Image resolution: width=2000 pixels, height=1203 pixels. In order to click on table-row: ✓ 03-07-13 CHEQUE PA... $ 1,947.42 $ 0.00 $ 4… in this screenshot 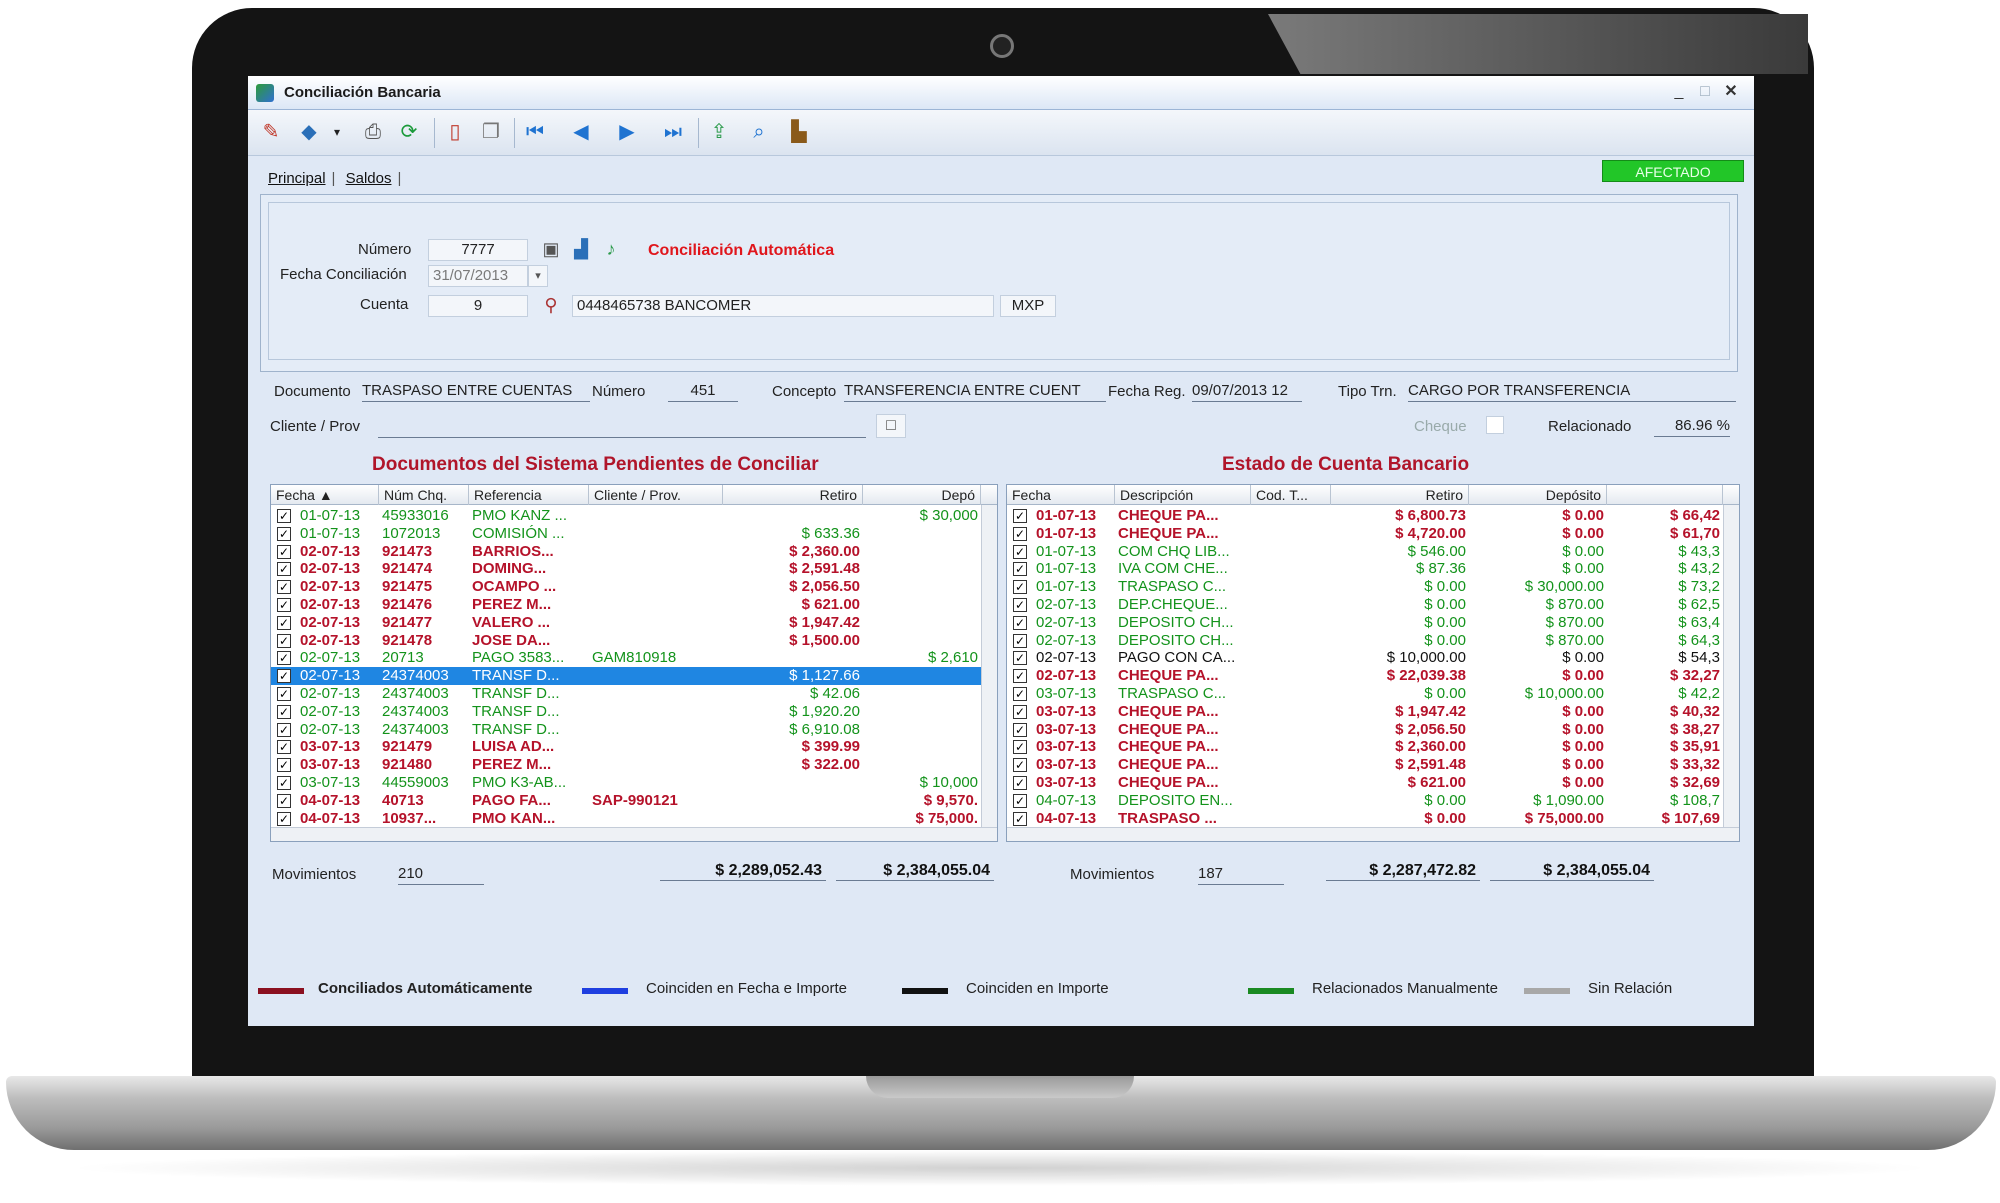, I will do `click(1373, 712)`.